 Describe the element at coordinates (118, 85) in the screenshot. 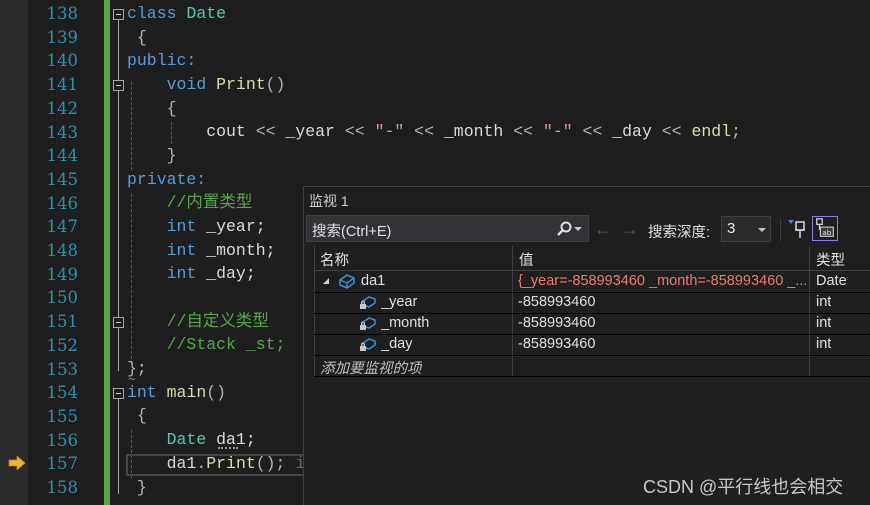

I see `collapse-method-icon` at that location.